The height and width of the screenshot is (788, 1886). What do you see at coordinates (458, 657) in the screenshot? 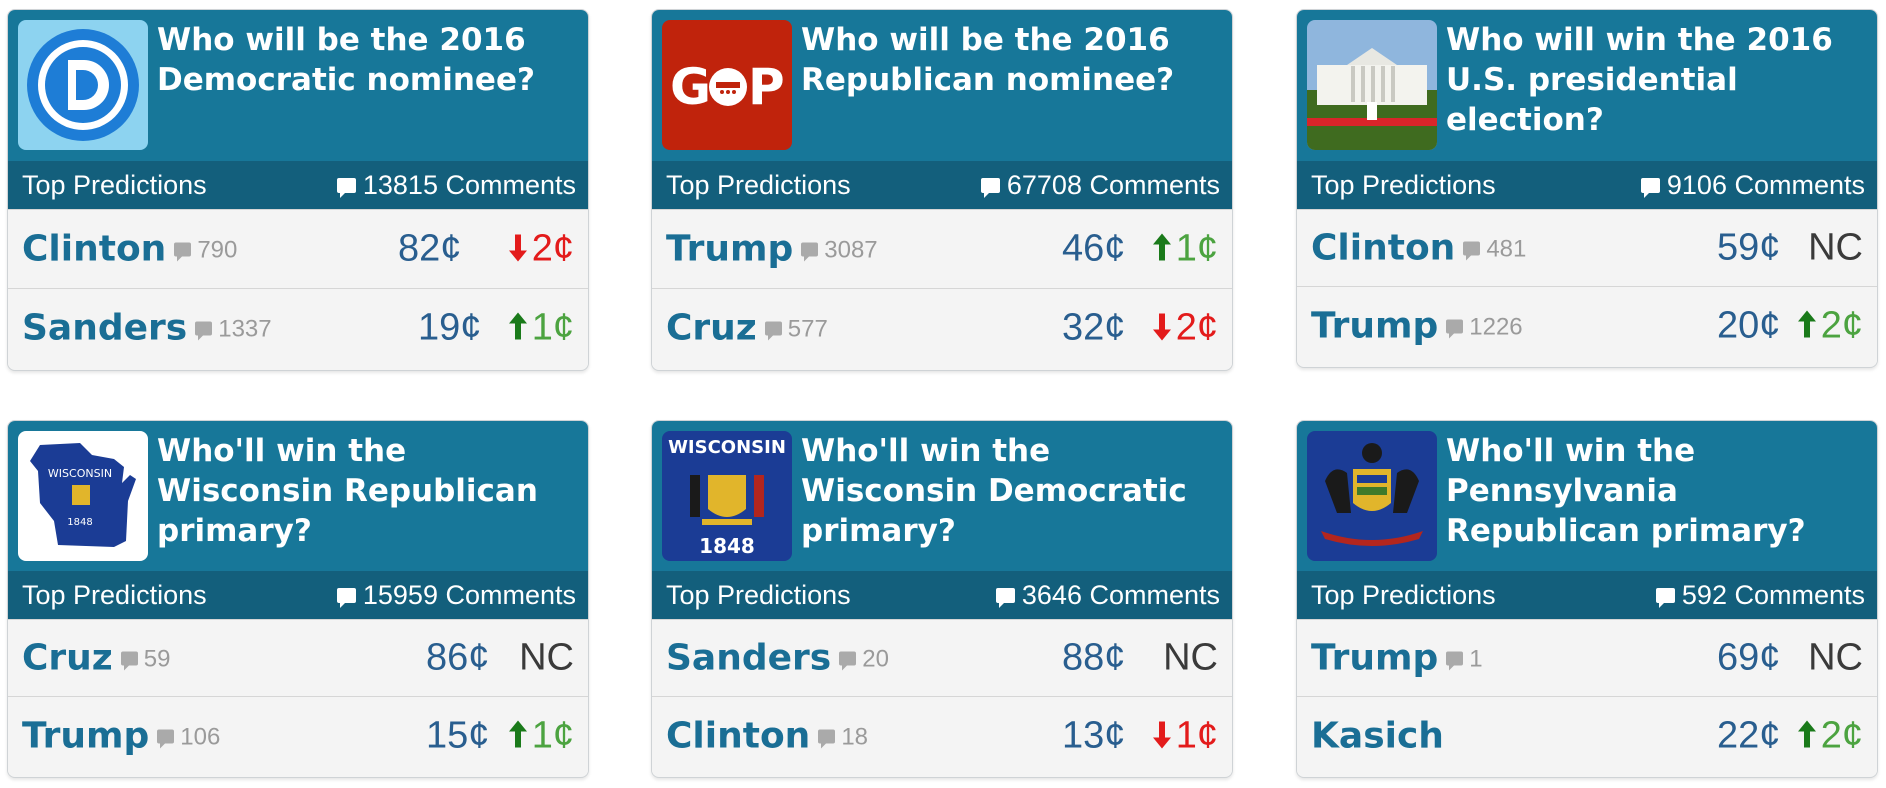
I see `price: 86¢` at bounding box center [458, 657].